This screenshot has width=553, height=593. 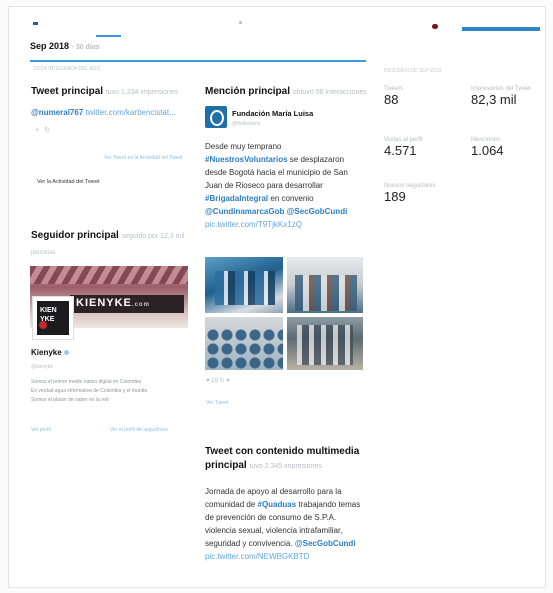 I want to click on month-label: Sep 2018 · 30 días, so click(x=65, y=46).